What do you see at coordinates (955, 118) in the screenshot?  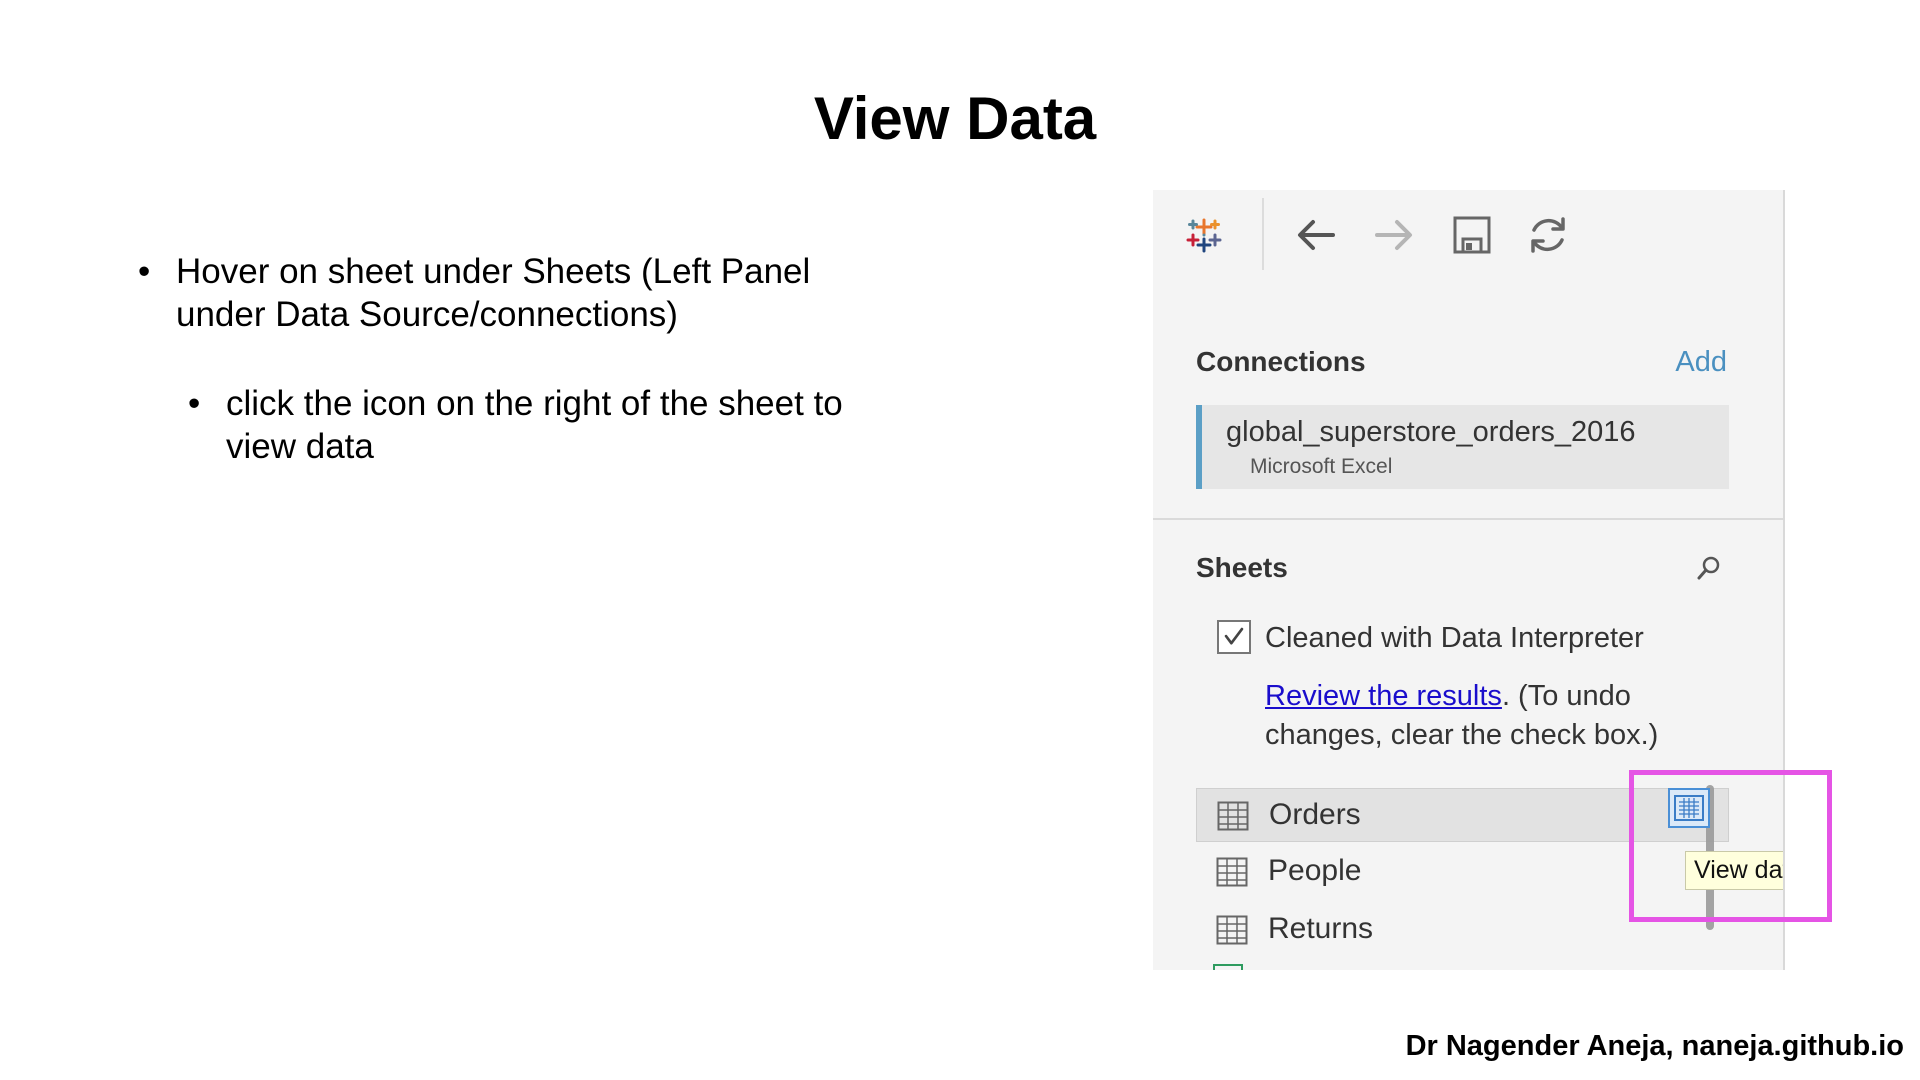 I see `slide-title: View Data` at bounding box center [955, 118].